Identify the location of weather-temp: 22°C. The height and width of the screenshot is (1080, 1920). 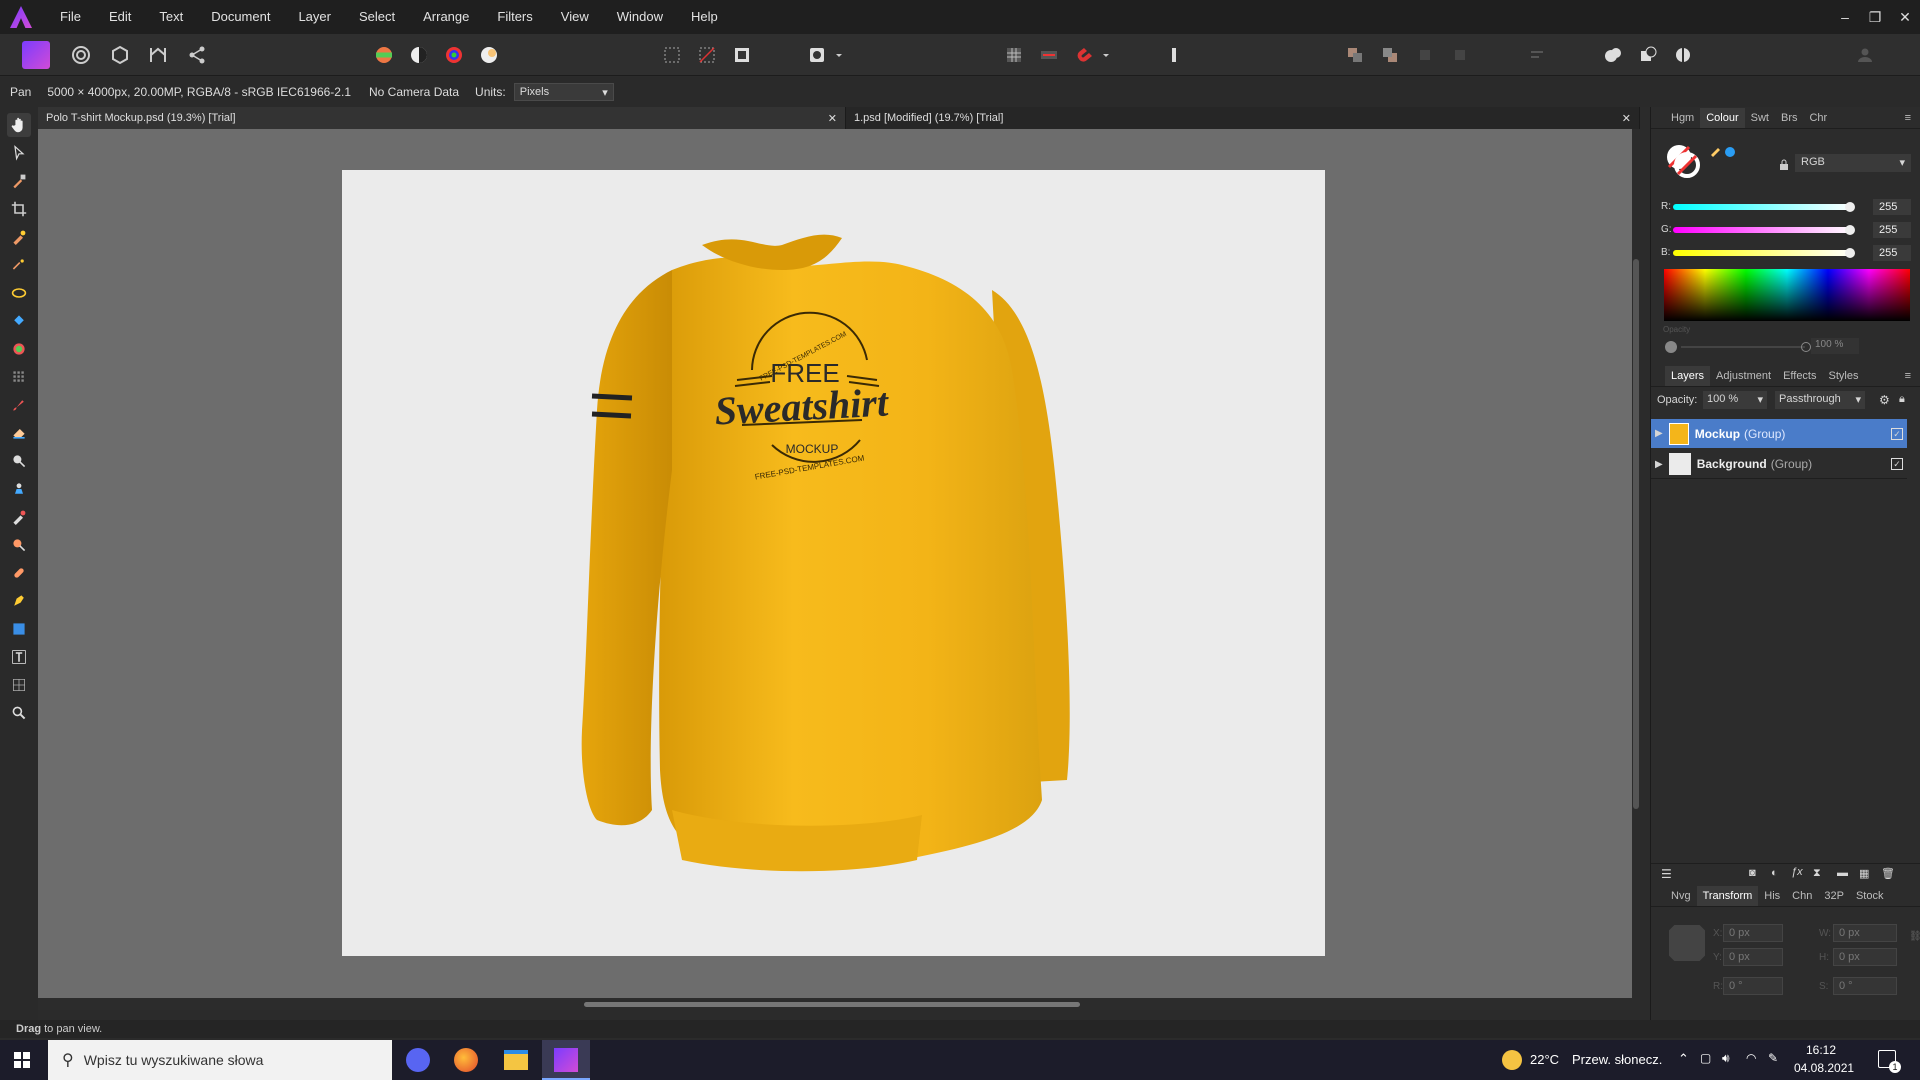
(1544, 1059).